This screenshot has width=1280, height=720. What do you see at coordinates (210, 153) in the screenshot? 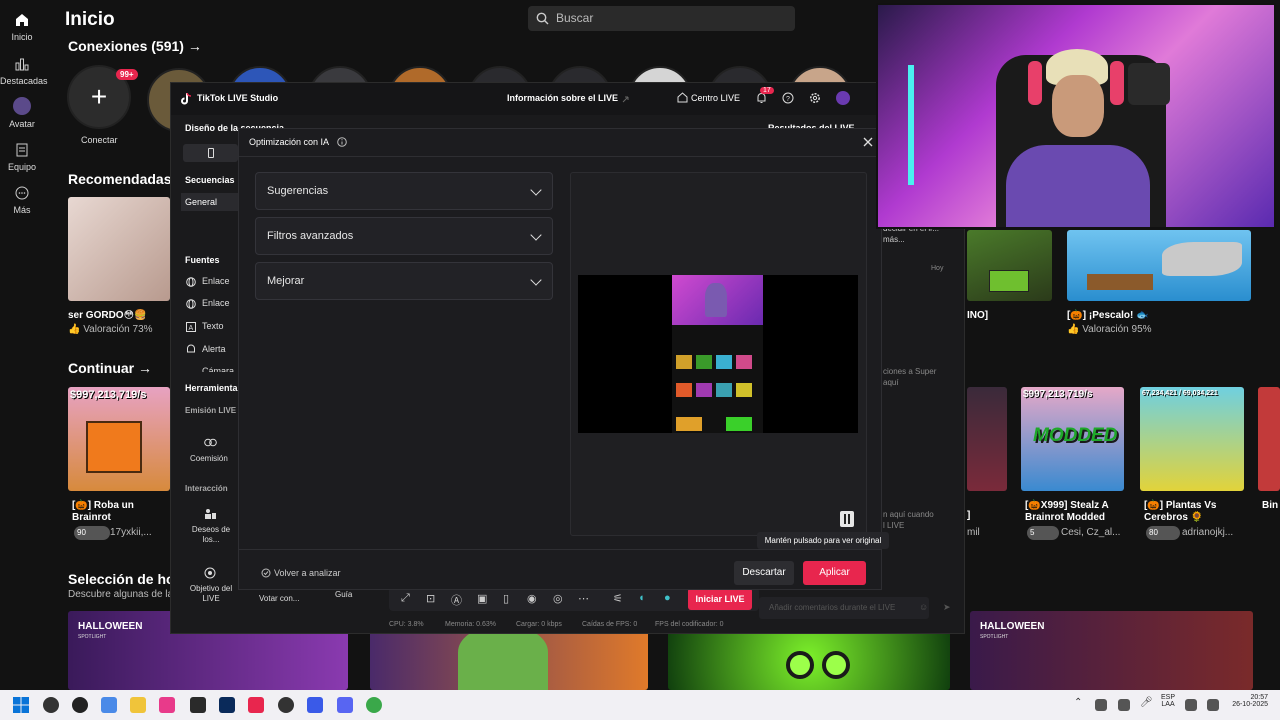
I see `portrait-toggle` at bounding box center [210, 153].